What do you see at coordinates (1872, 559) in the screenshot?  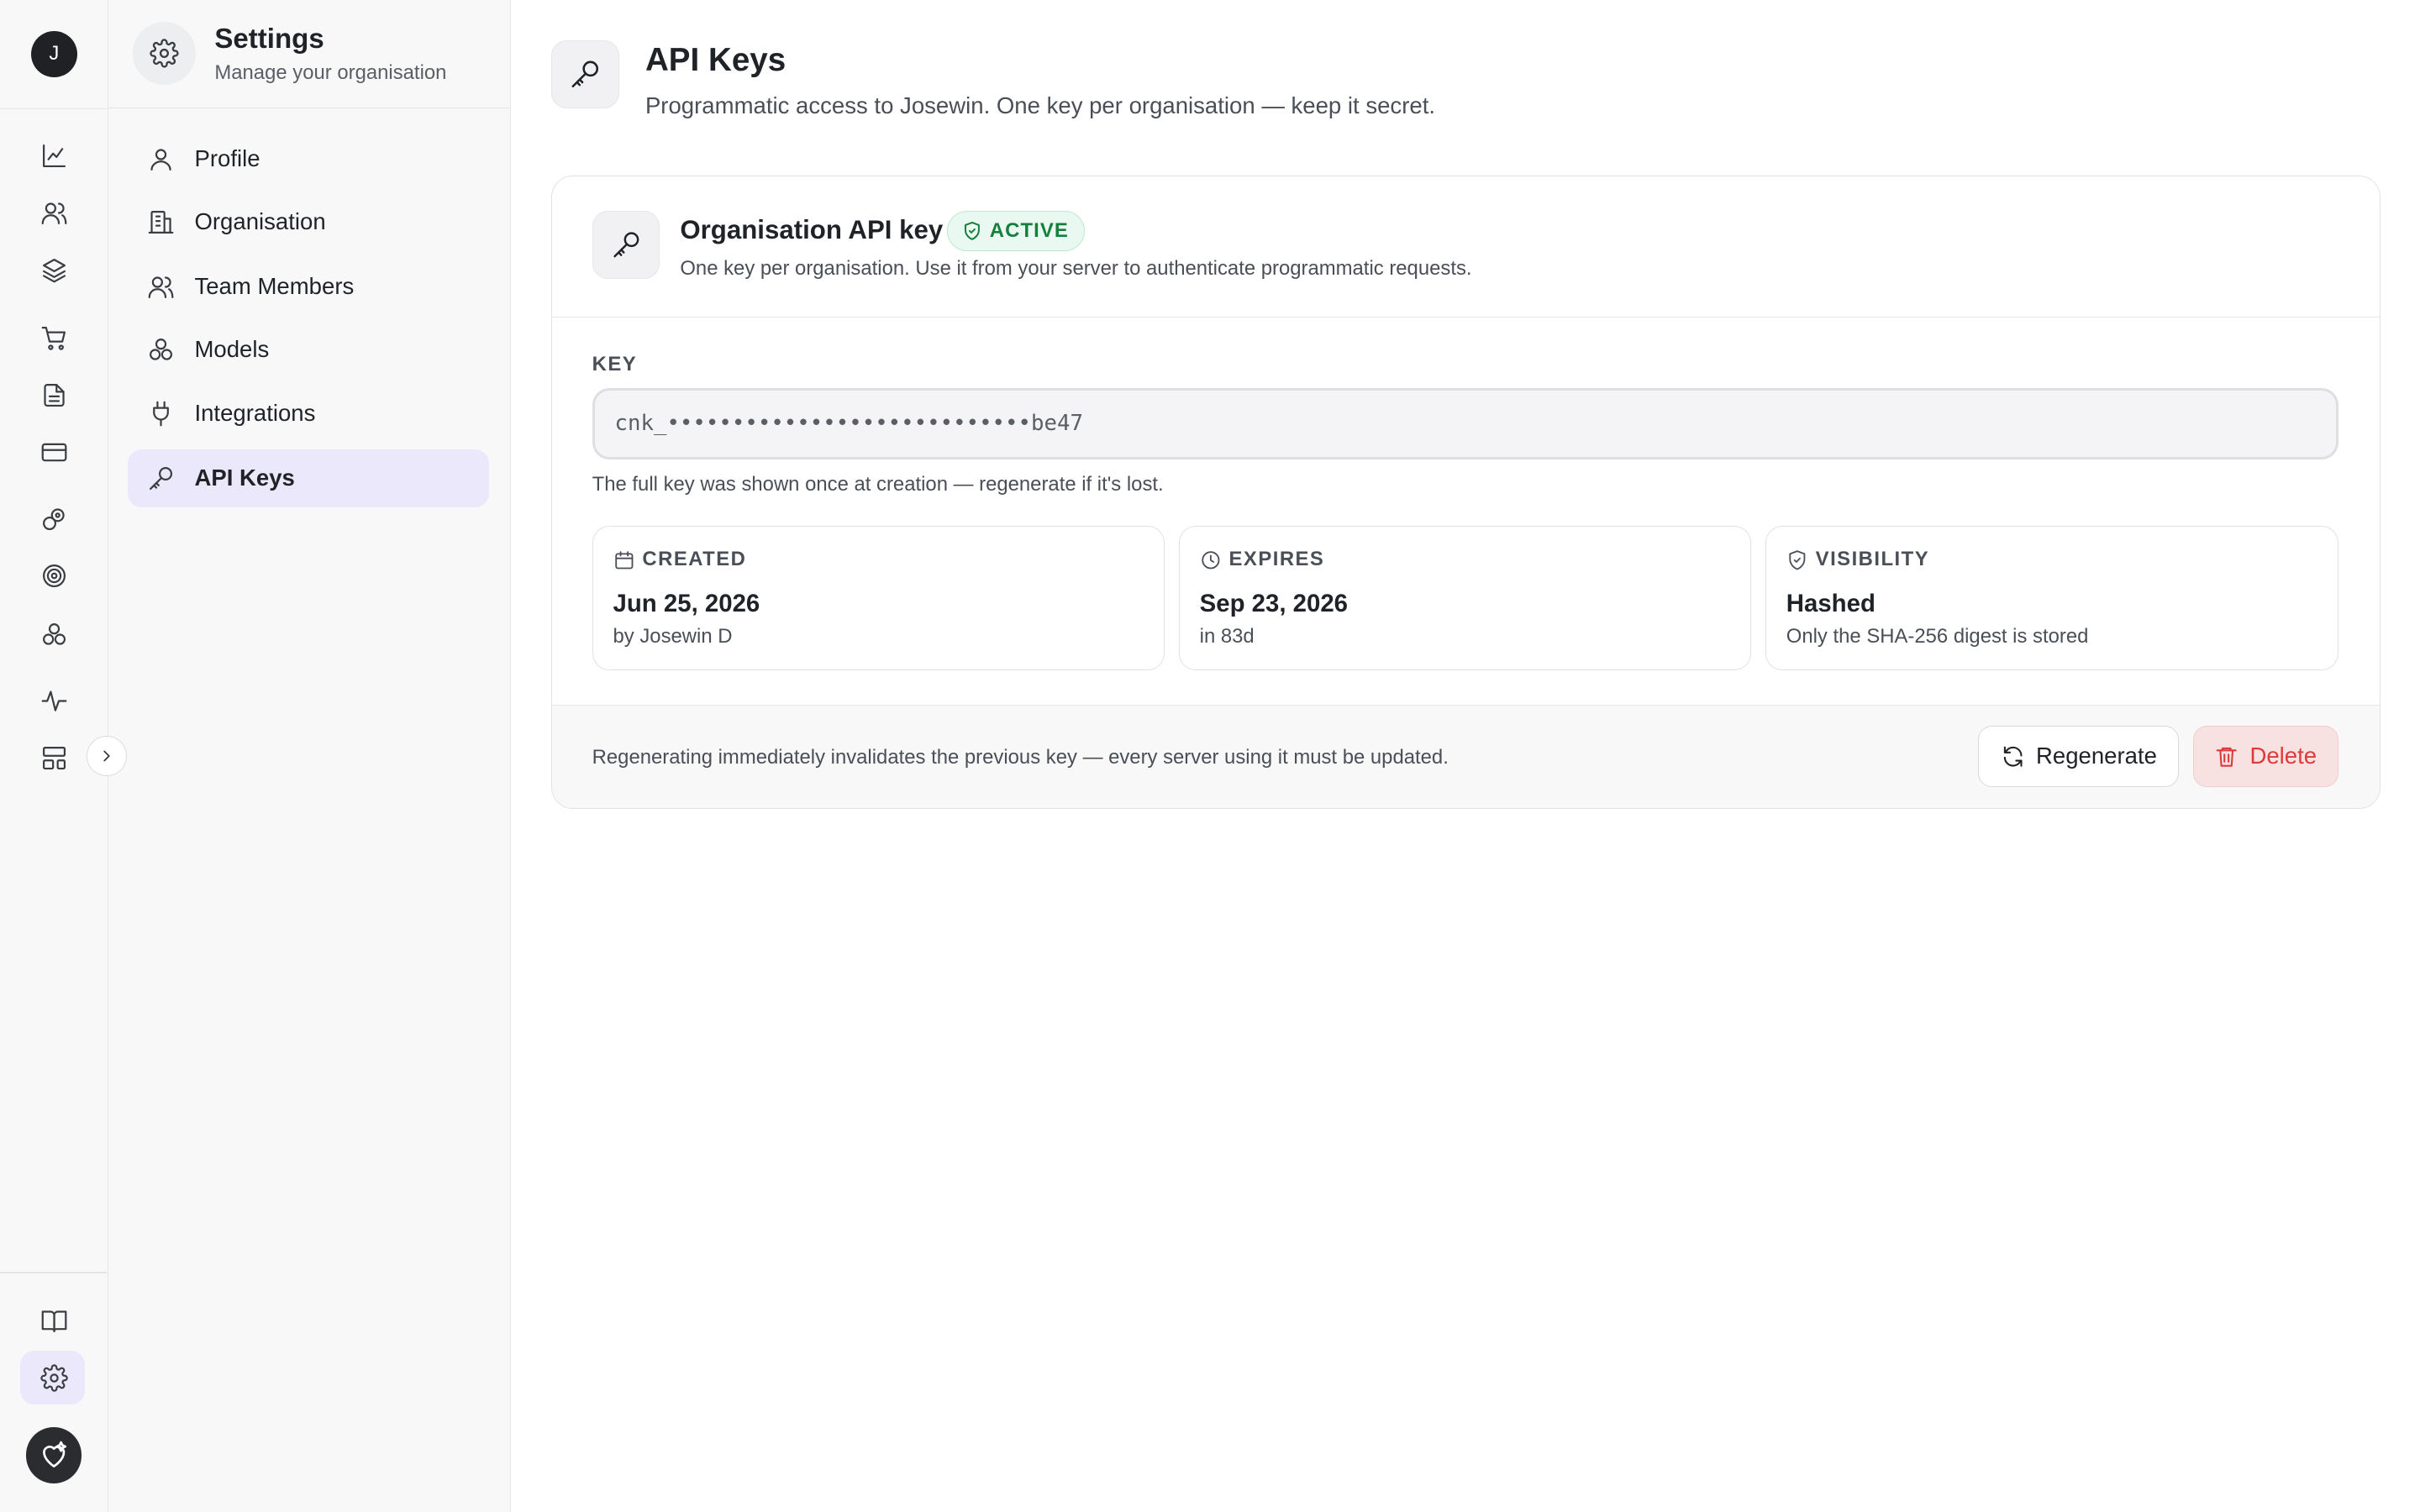 I see `visibility-label: VISIBILITY` at bounding box center [1872, 559].